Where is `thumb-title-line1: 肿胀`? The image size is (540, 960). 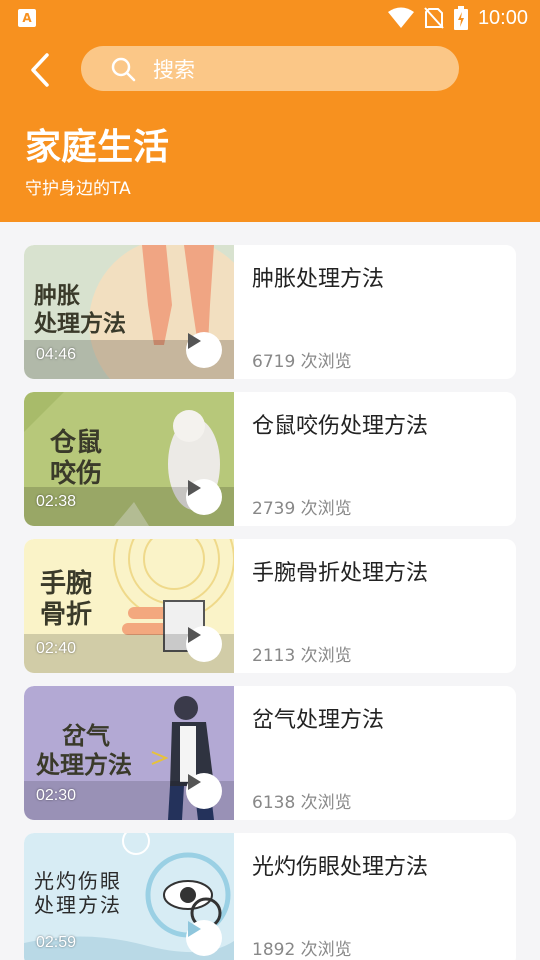 thumb-title-line1: 肿胀 is located at coordinates (57, 296).